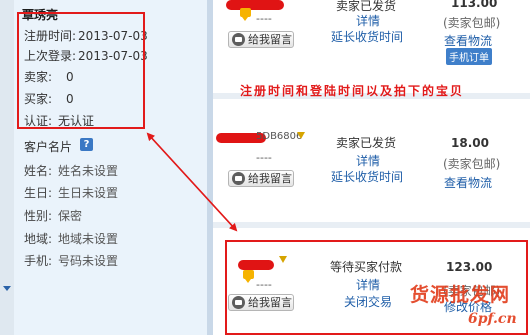 The height and width of the screenshot is (335, 530). I want to click on card-gender-value: 保密, so click(70, 216).